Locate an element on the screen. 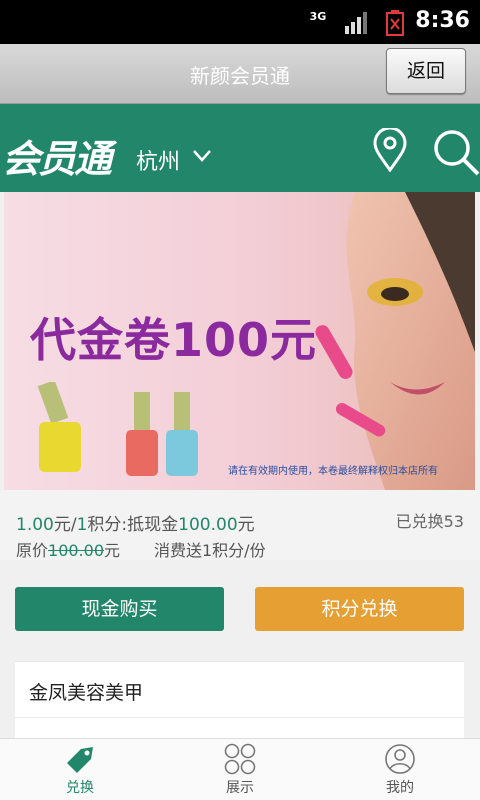 Image resolution: width=480 pixels, height=800 pixels. location-pin-icon is located at coordinates (390, 150).